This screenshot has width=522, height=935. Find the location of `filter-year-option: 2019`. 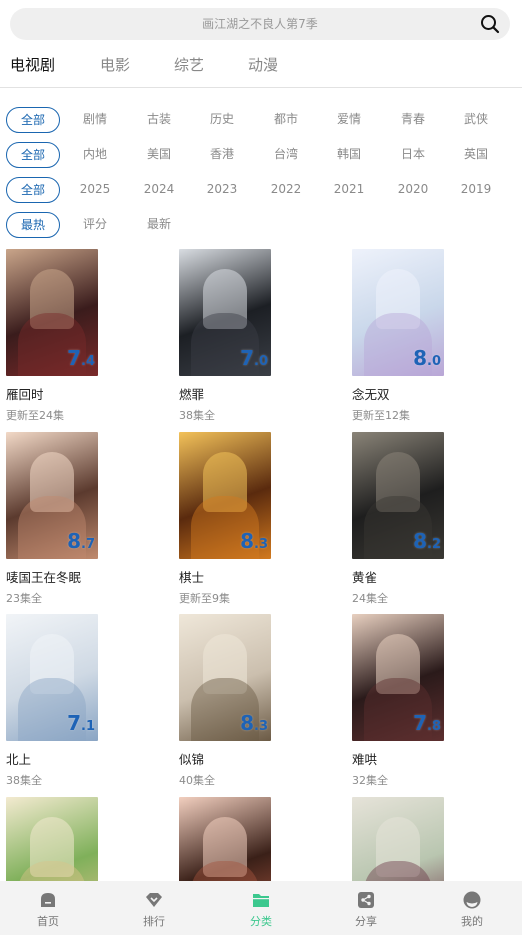

filter-year-option: 2019 is located at coordinates (476, 190).